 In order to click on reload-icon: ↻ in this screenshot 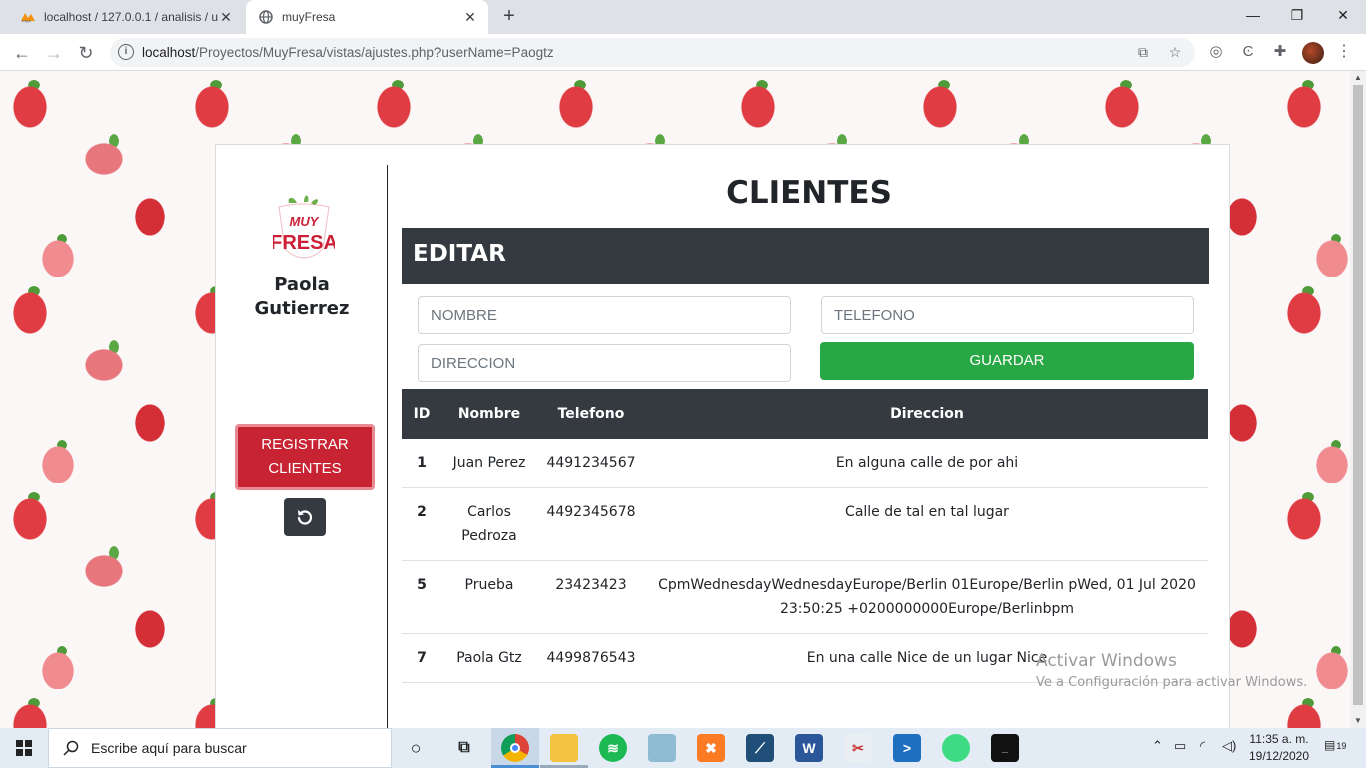, I will do `click(86, 53)`.